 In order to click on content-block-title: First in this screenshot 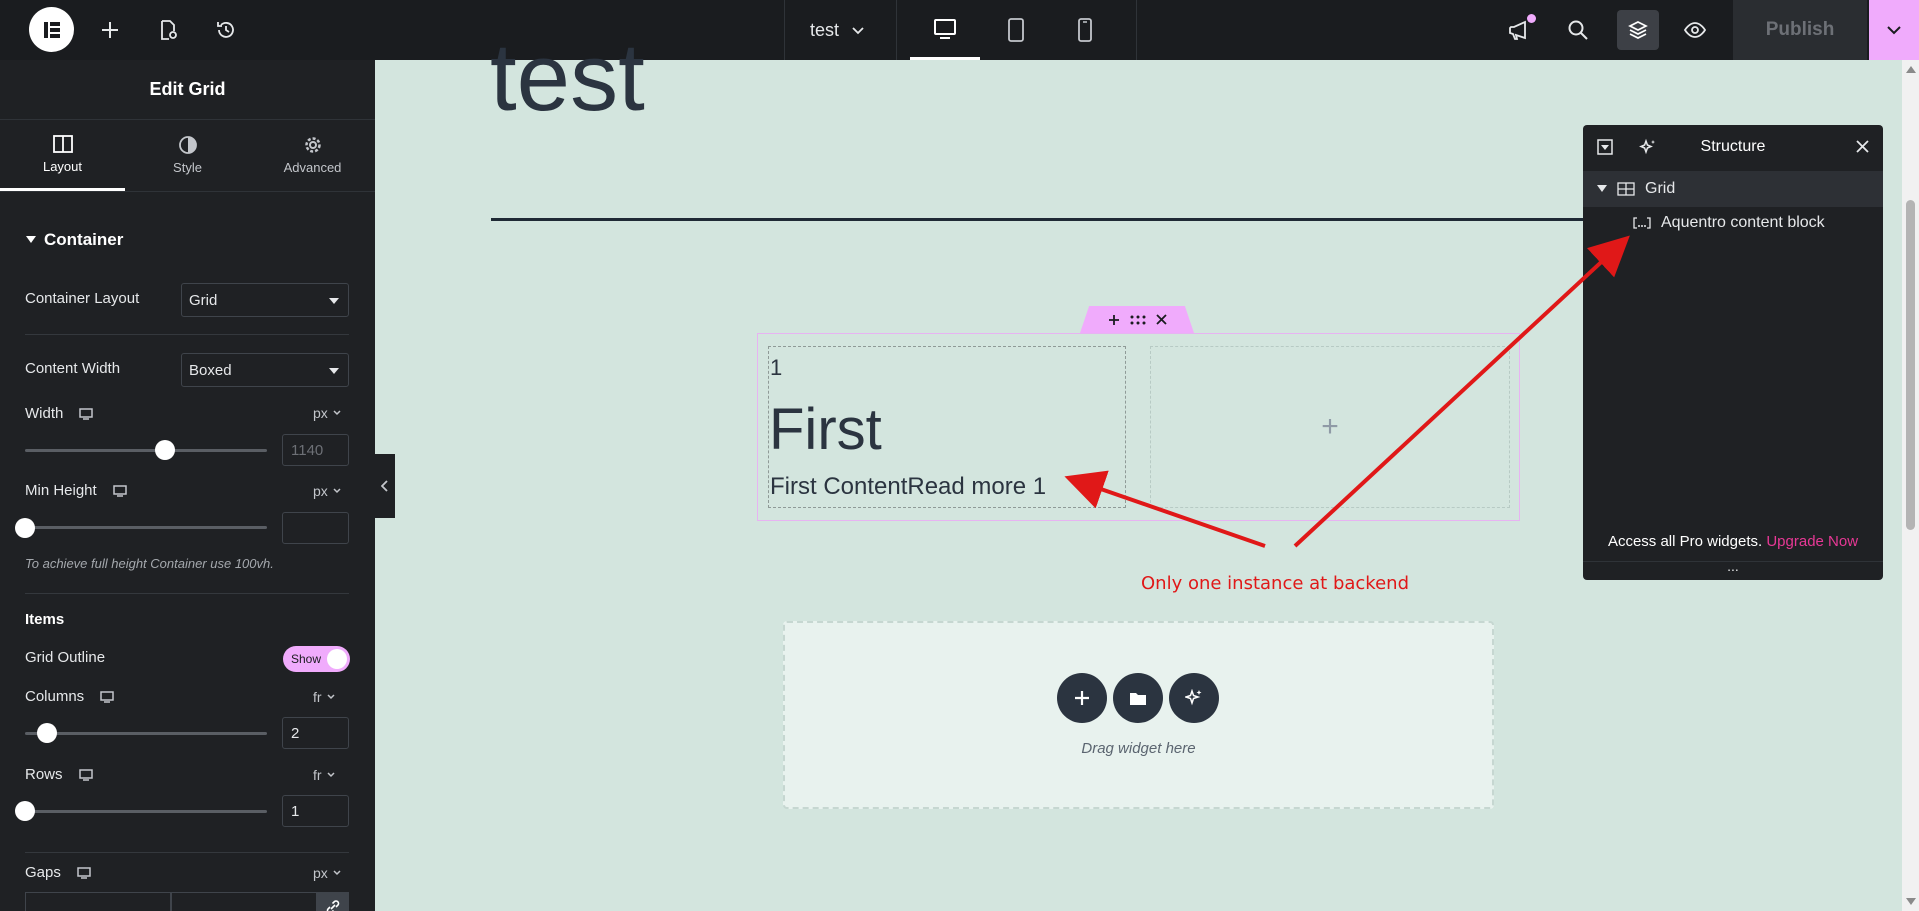, I will do `click(825, 429)`.